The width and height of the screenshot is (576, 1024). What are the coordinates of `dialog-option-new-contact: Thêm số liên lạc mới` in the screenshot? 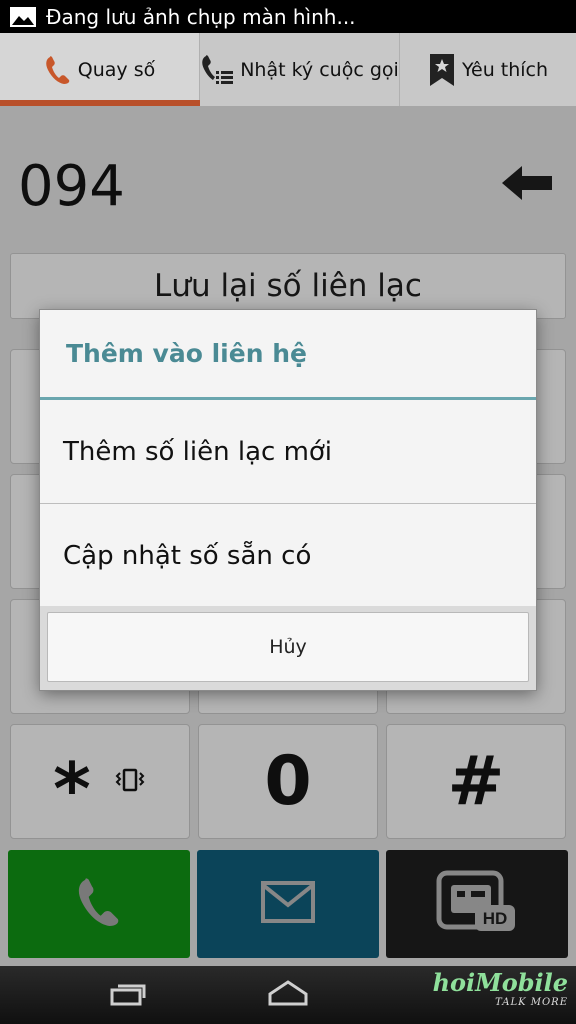 It's located at (288, 452).